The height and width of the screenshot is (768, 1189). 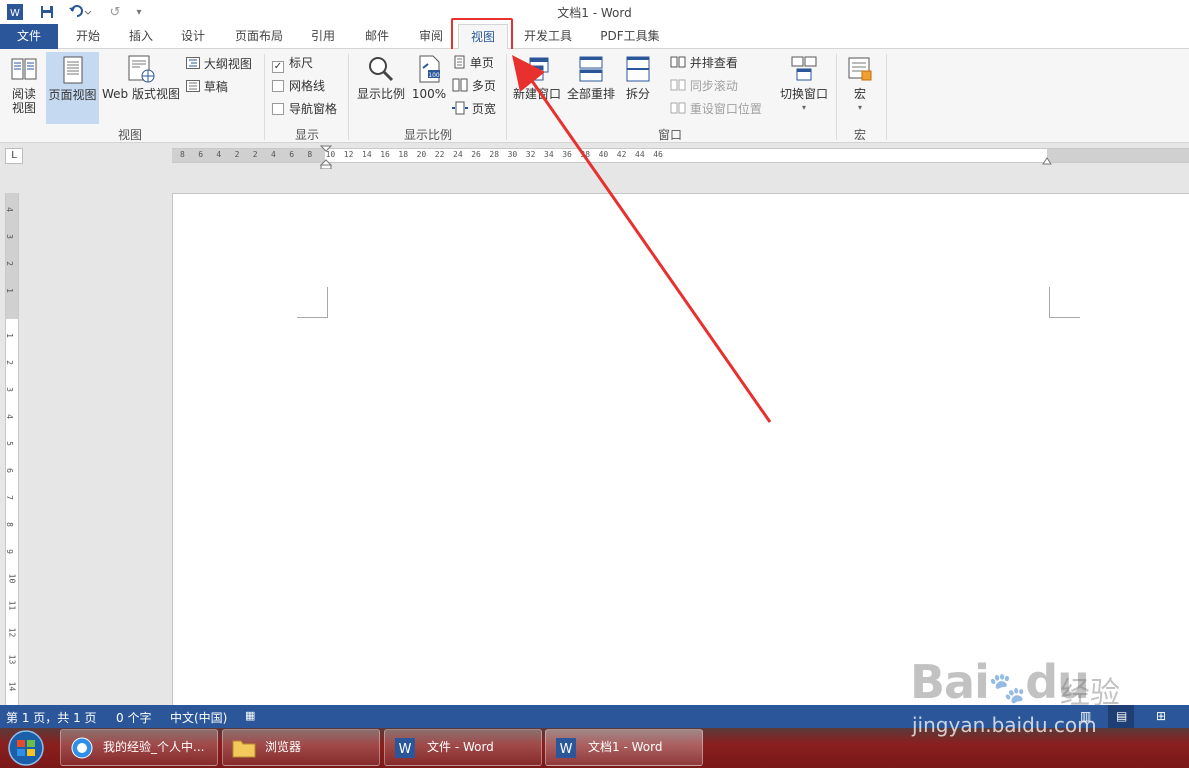 What do you see at coordinates (193, 86) in the screenshot?
I see `draft-icon` at bounding box center [193, 86].